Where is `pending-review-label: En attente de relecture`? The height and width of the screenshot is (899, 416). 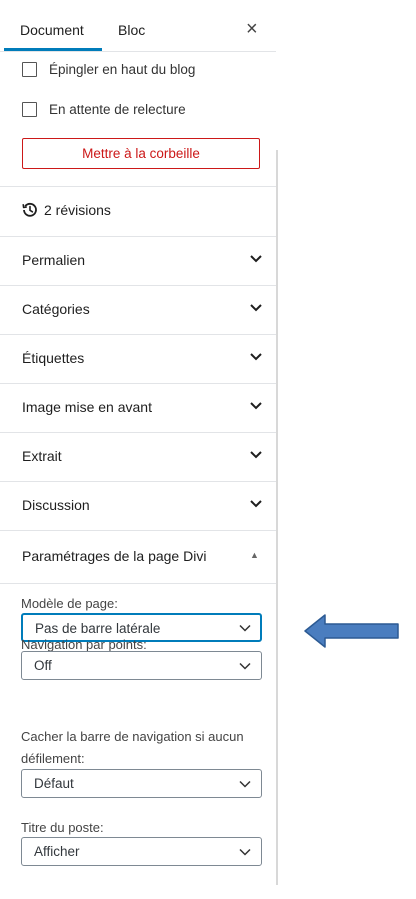
pending-review-label: En attente de relecture is located at coordinates (117, 109).